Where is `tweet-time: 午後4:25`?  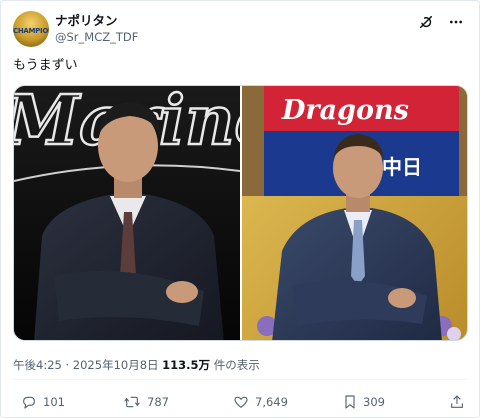 tweet-time: 午後4:25 is located at coordinates (37, 365).